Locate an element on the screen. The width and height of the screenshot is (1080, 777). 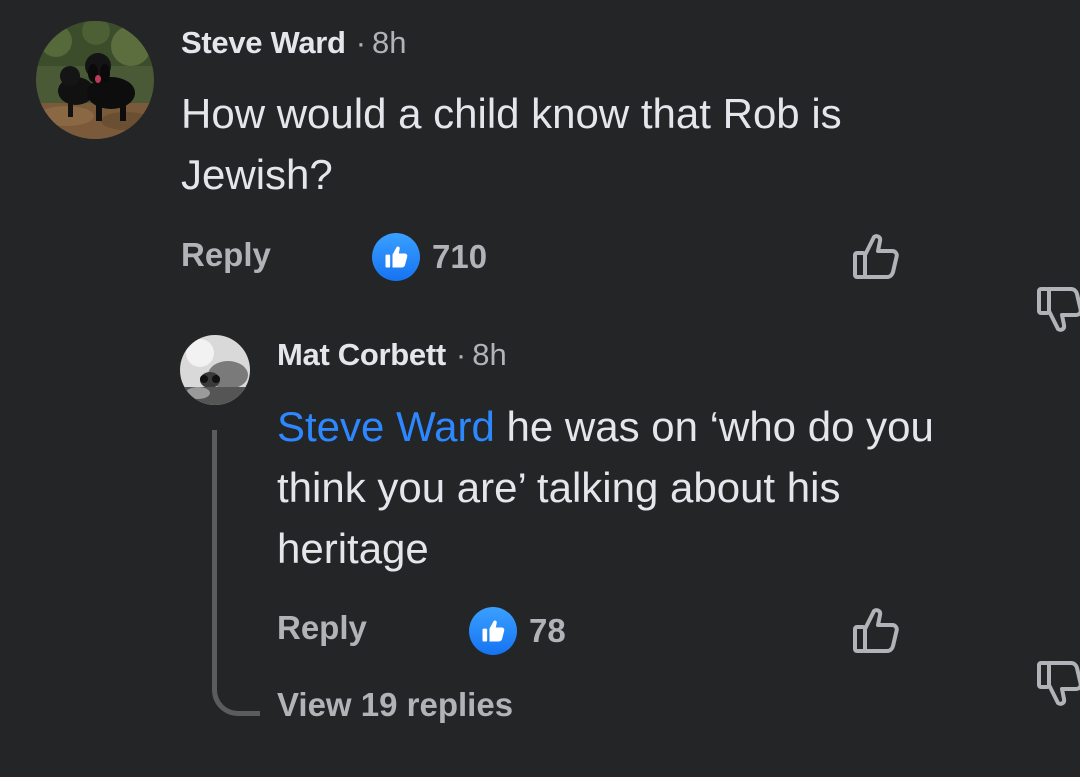
reply-header: Mat Corbett · 8h is located at coordinates (392, 355).